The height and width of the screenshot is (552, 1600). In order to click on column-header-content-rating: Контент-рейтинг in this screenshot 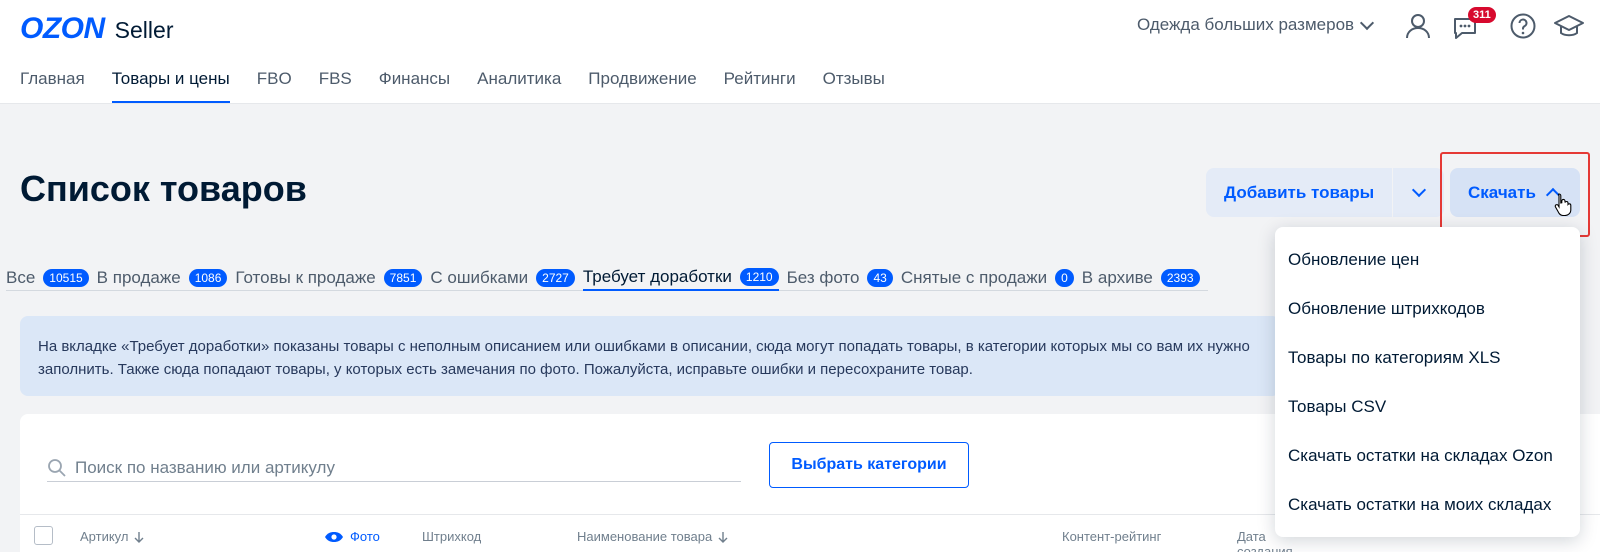, I will do `click(1111, 536)`.